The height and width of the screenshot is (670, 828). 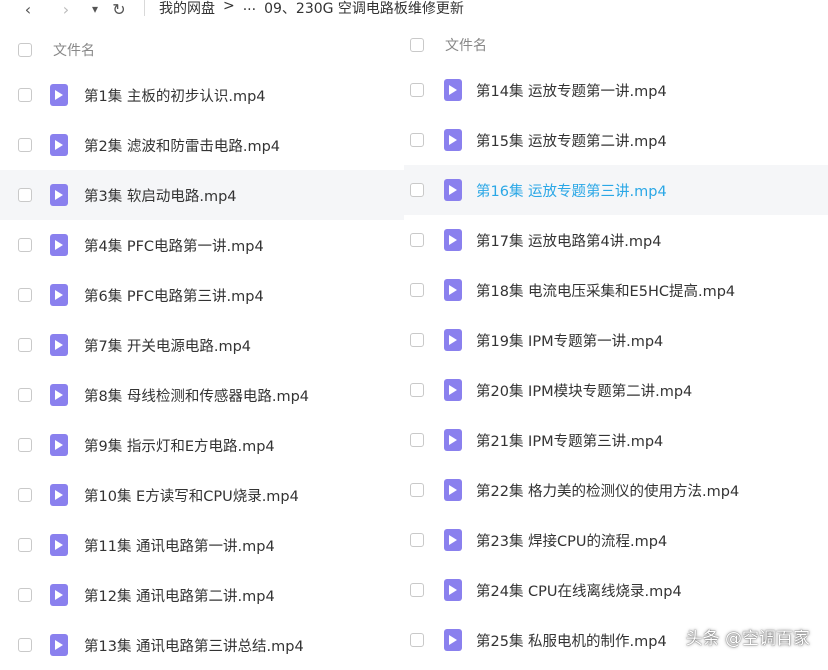 What do you see at coordinates (187, 9) in the screenshot?
I see `breadcrumb-root: 我的网盘` at bounding box center [187, 9].